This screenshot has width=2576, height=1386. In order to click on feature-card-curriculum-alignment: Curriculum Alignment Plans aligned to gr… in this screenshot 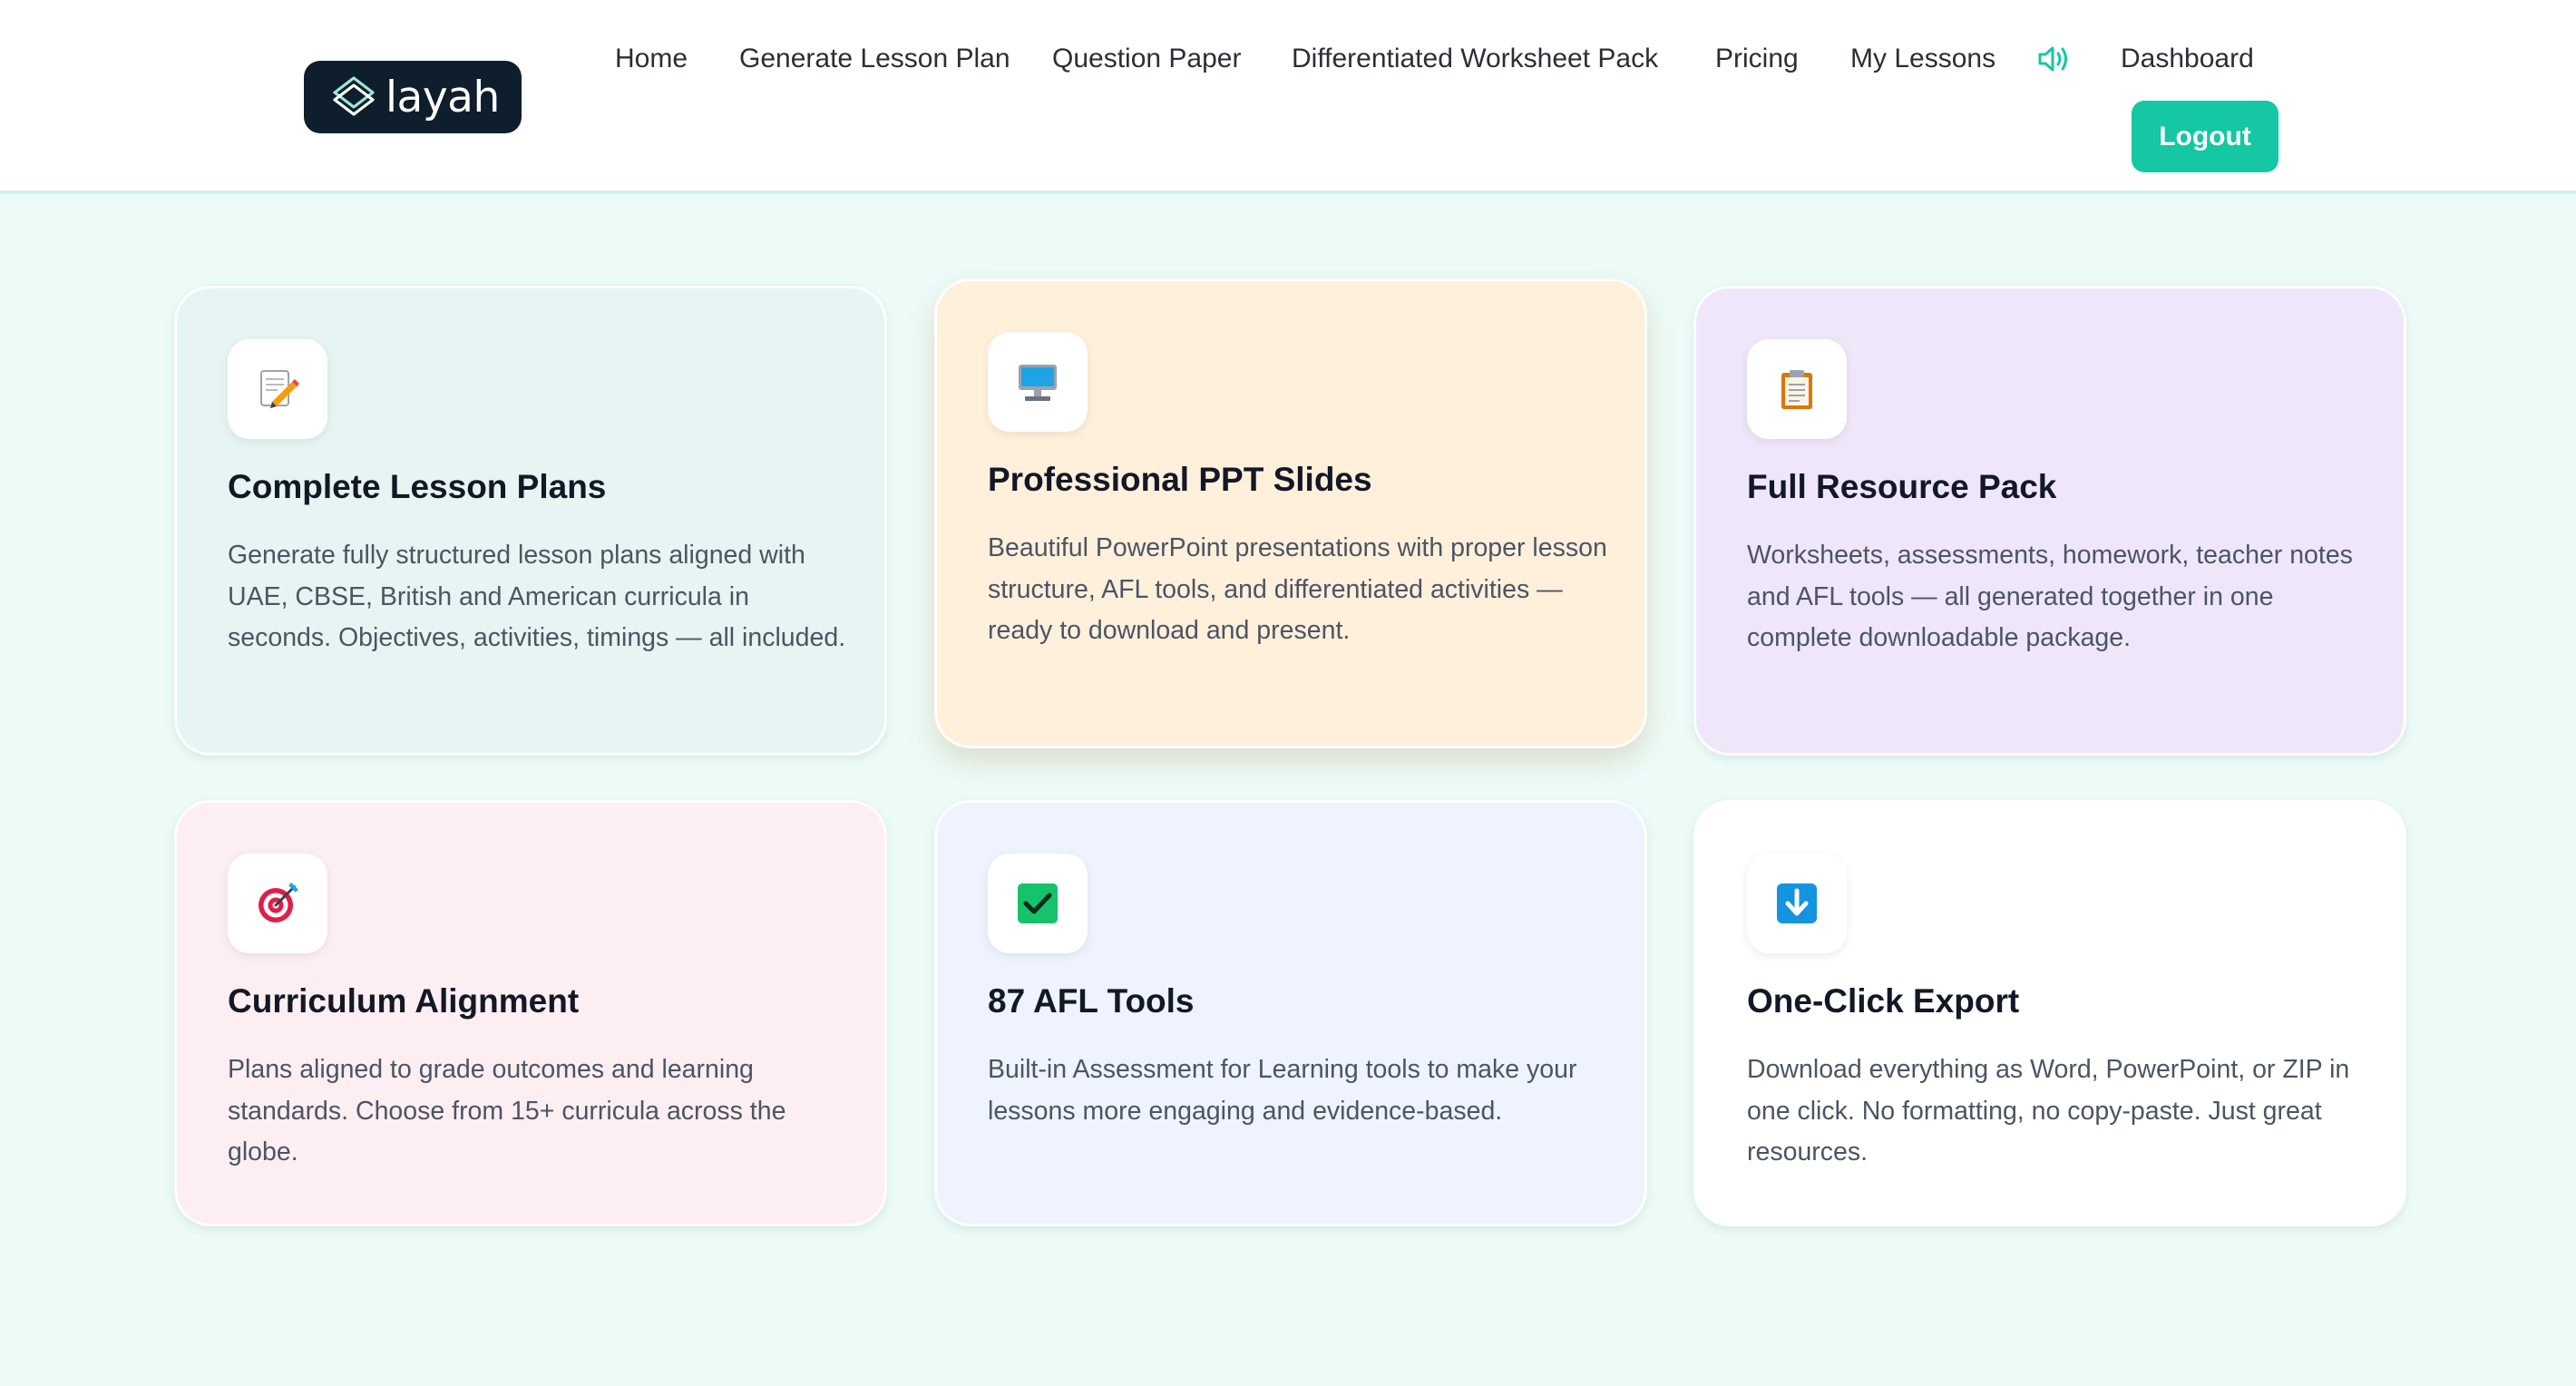, I will do `click(530, 1013)`.